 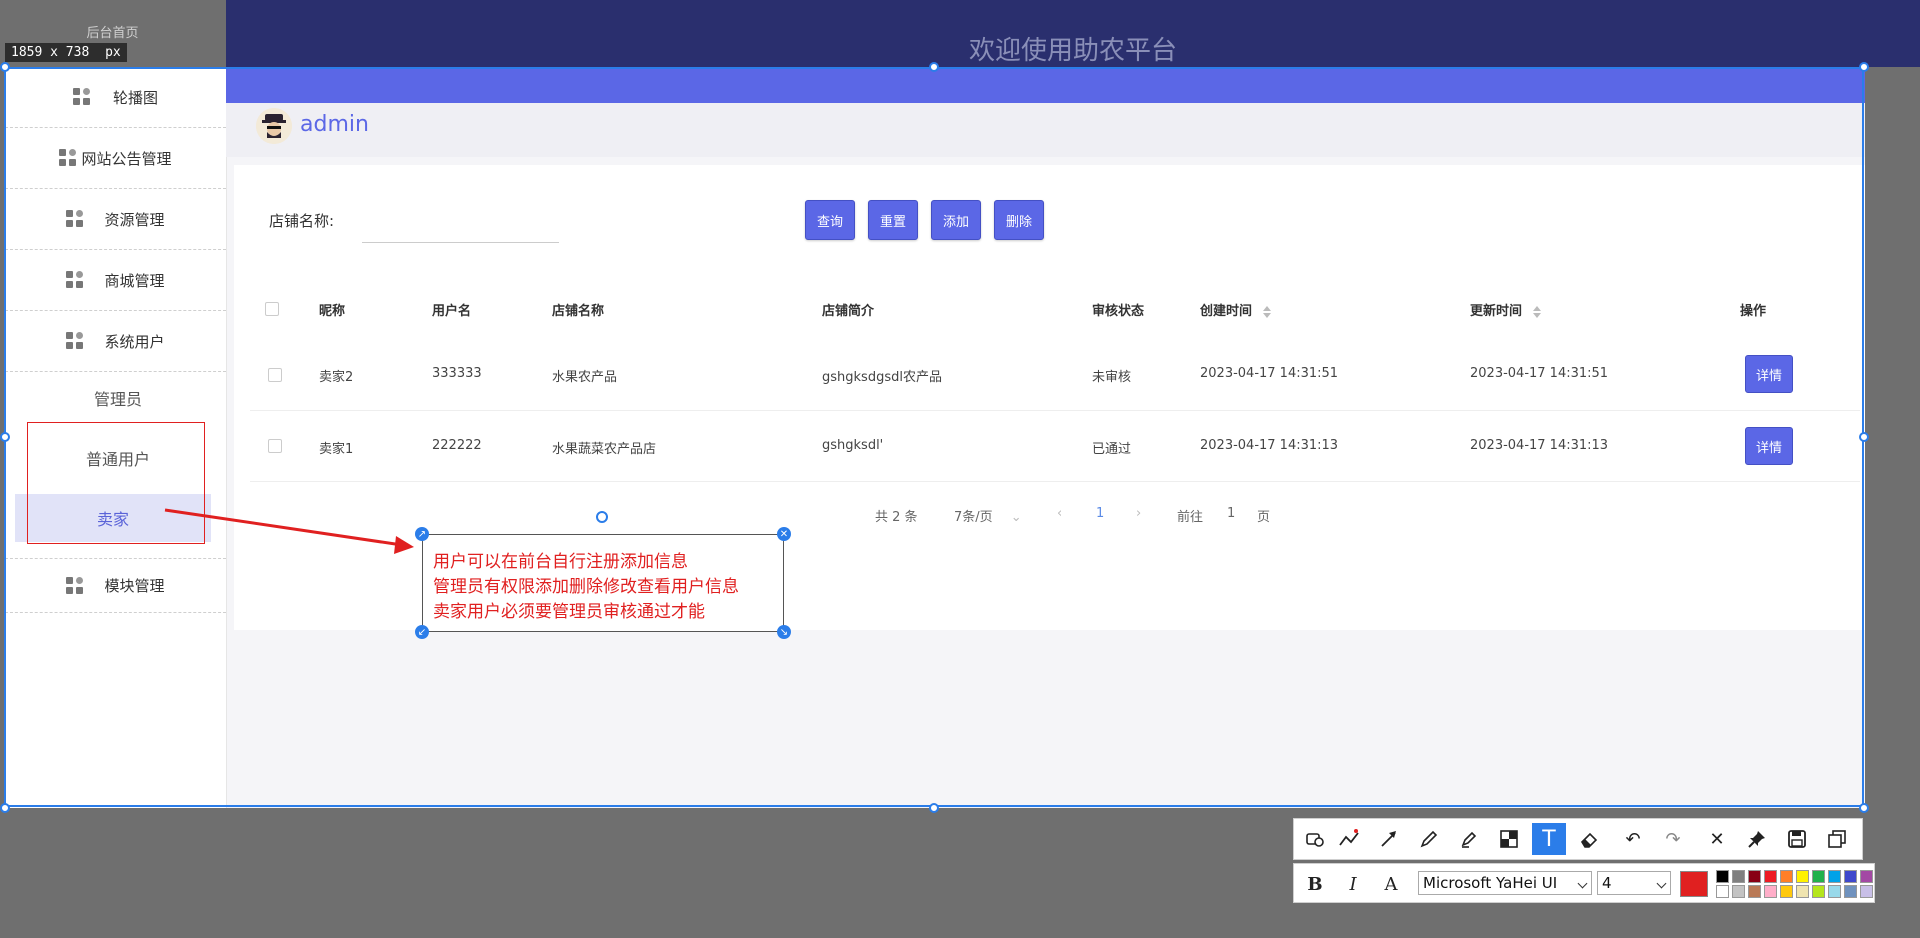 What do you see at coordinates (422, 632) in the screenshot?
I see `resize-icon: ↙` at bounding box center [422, 632].